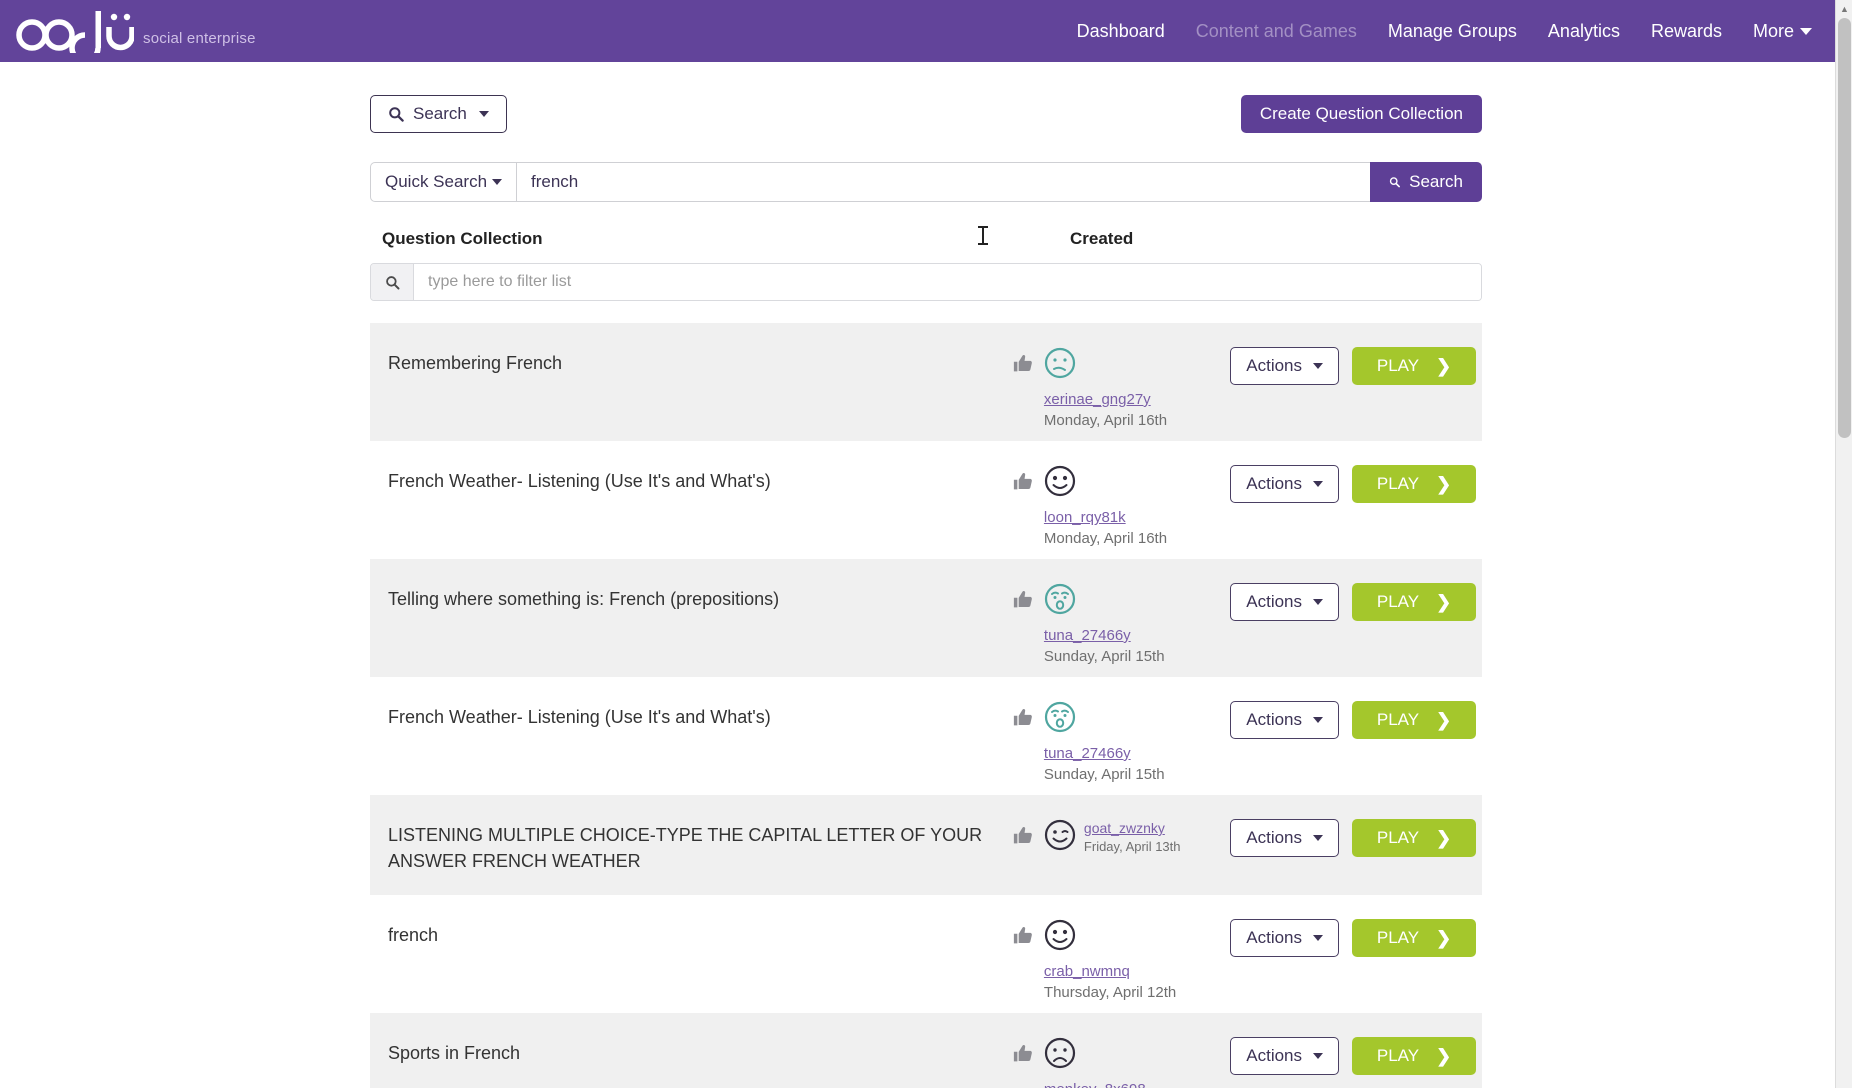 The height and width of the screenshot is (1088, 1852). What do you see at coordinates (1137, 517) in the screenshot?
I see `creator-username-link: loon_rqy81k` at bounding box center [1137, 517].